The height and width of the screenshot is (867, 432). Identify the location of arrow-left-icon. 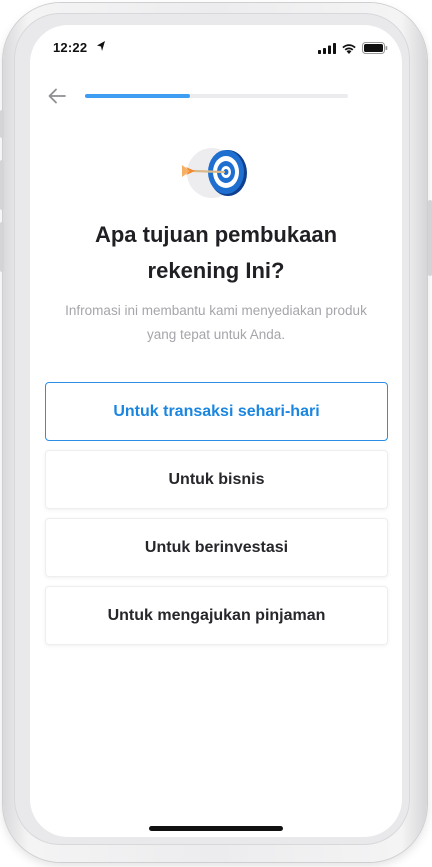
(57, 96).